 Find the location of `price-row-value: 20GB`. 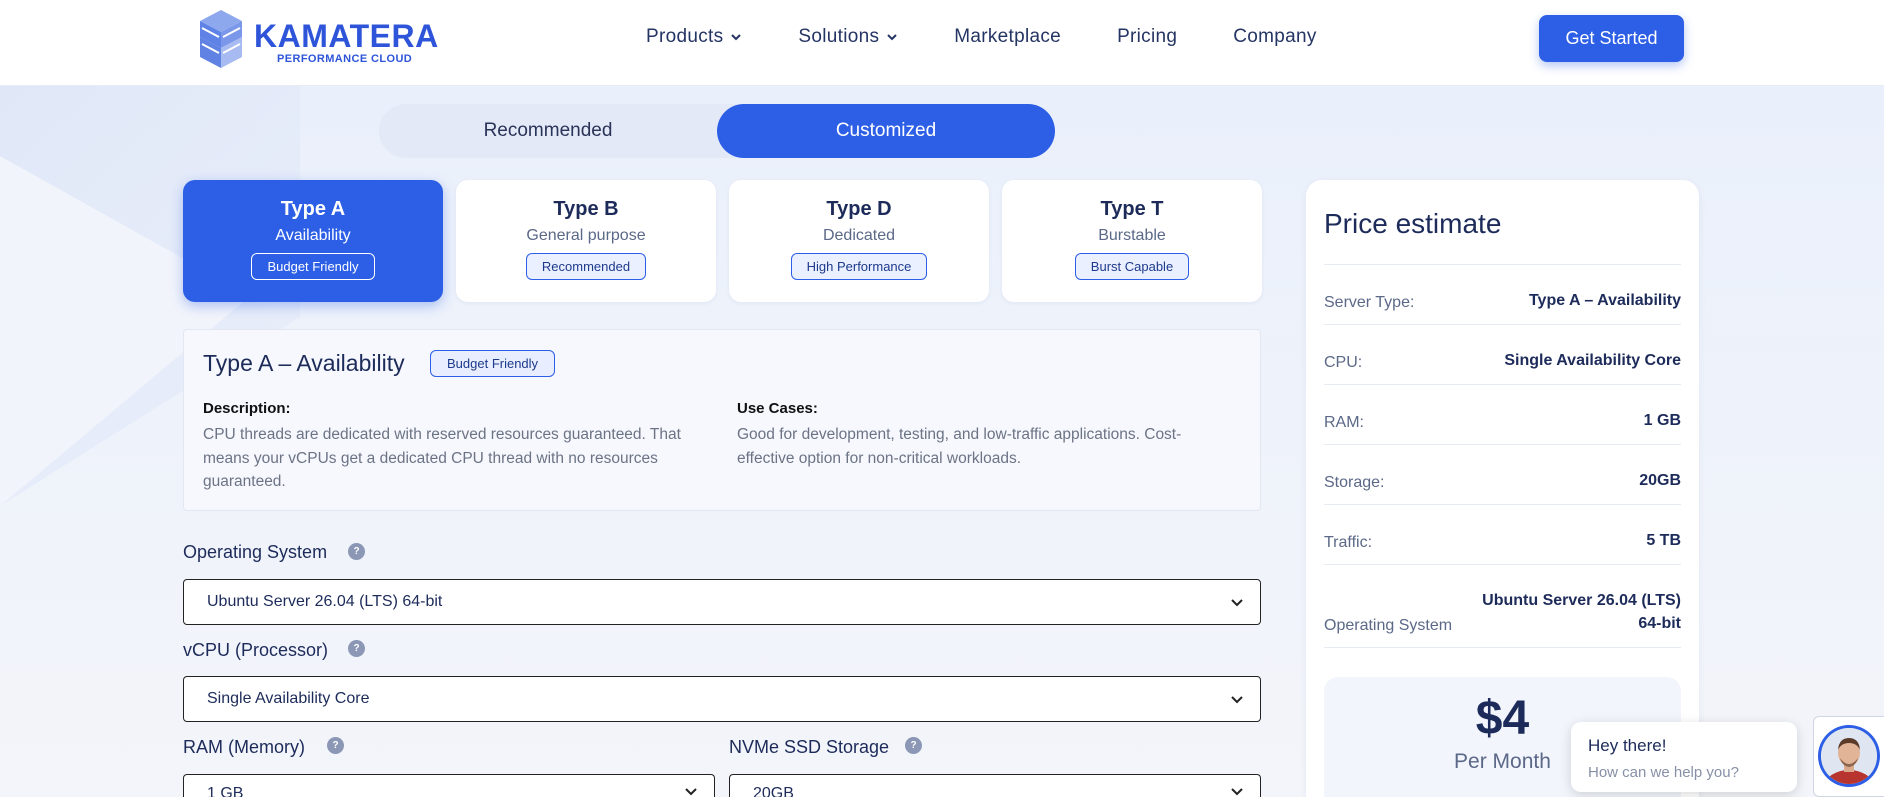

price-row-value: 20GB is located at coordinates (1660, 480).